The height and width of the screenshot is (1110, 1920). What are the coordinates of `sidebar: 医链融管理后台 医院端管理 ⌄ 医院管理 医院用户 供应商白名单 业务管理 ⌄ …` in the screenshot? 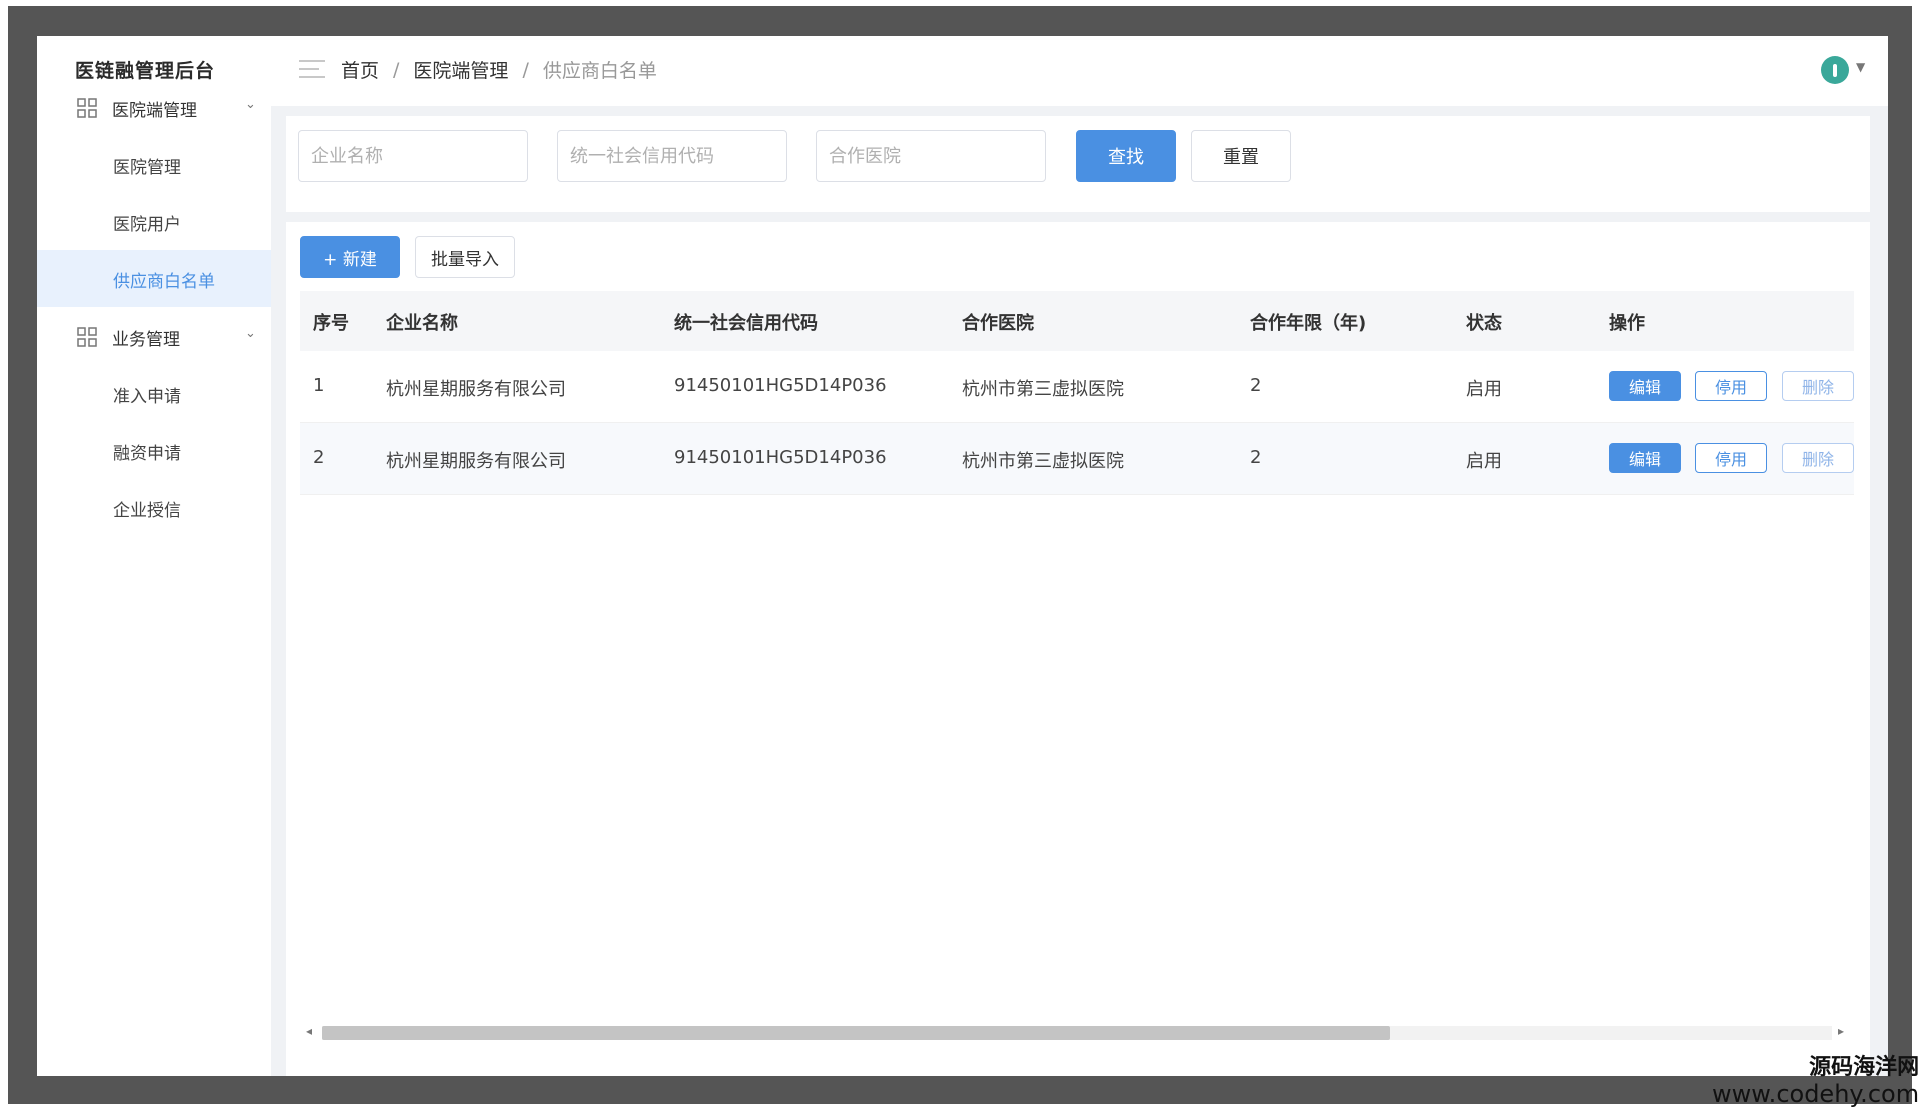 It's located at (154, 556).